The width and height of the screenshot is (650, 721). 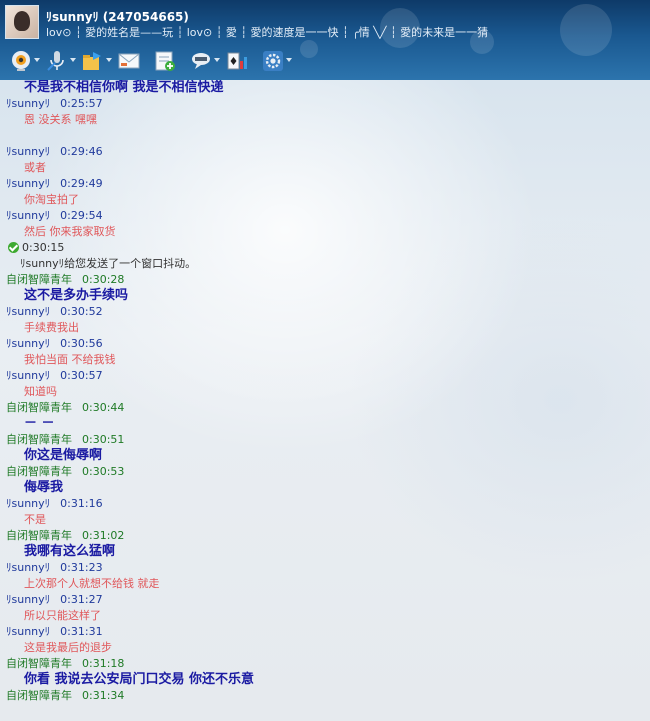 What do you see at coordinates (81, 103) in the screenshot?
I see `message-time: 0:25:57` at bounding box center [81, 103].